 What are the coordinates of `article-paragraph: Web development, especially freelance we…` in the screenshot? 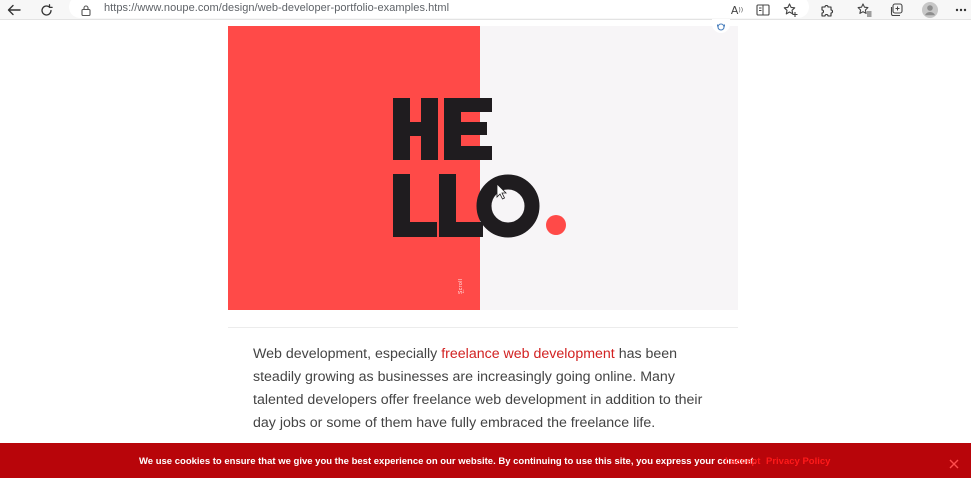 It's located at (488, 389).